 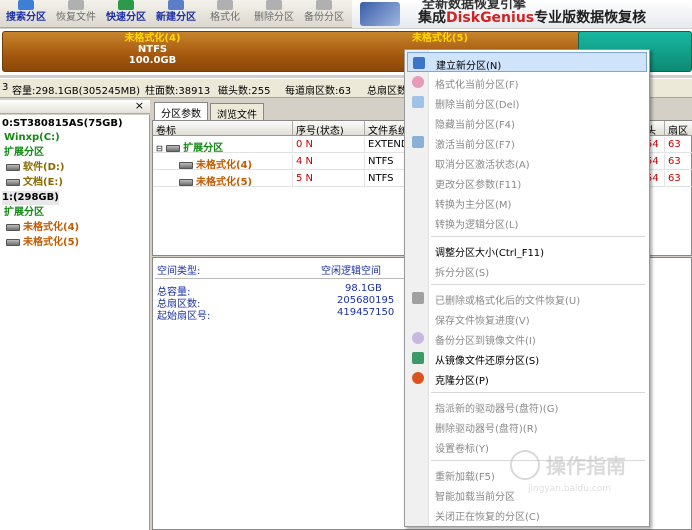 What do you see at coordinates (26, 14) in the screenshot?
I see `search-partition-button: 搜索分区` at bounding box center [26, 14].